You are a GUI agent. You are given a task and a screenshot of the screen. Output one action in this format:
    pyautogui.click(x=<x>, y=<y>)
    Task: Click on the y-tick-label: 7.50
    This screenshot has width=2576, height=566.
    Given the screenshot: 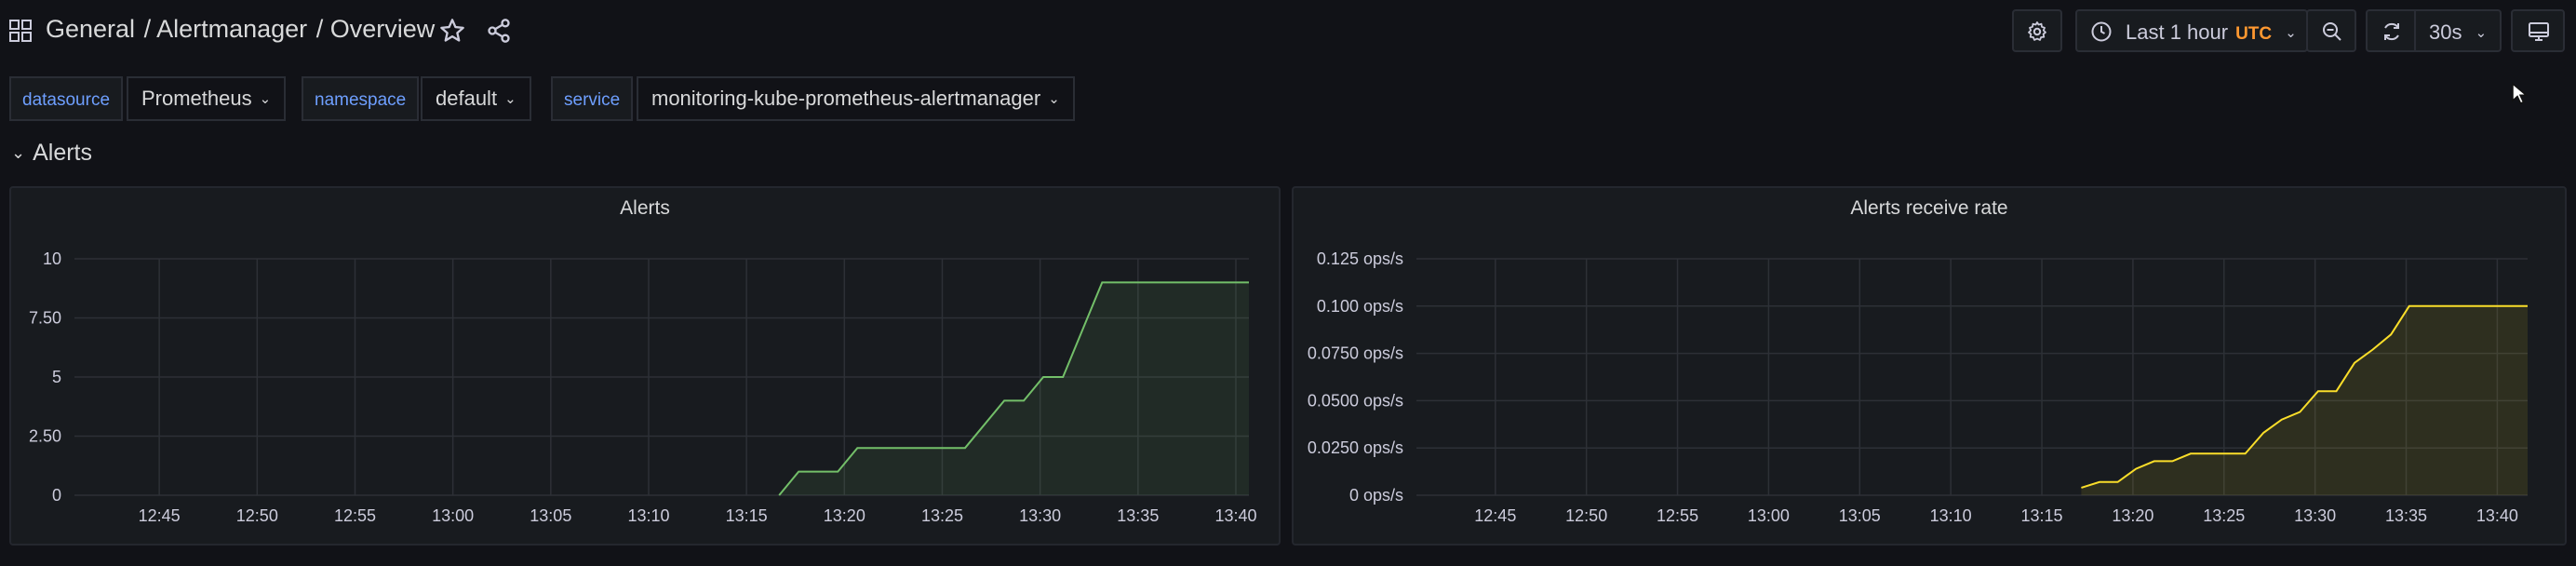 What is the action you would take?
    pyautogui.click(x=45, y=319)
    